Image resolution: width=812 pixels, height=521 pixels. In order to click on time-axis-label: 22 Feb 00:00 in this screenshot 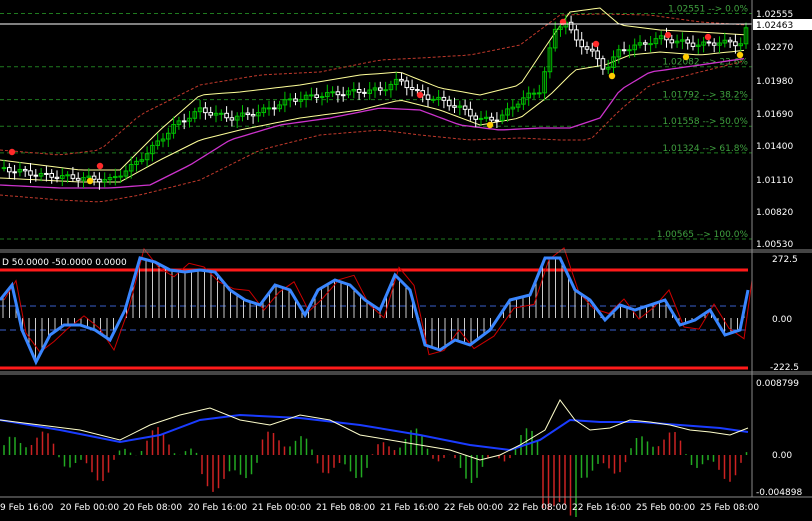, I will do `click(473, 508)`.